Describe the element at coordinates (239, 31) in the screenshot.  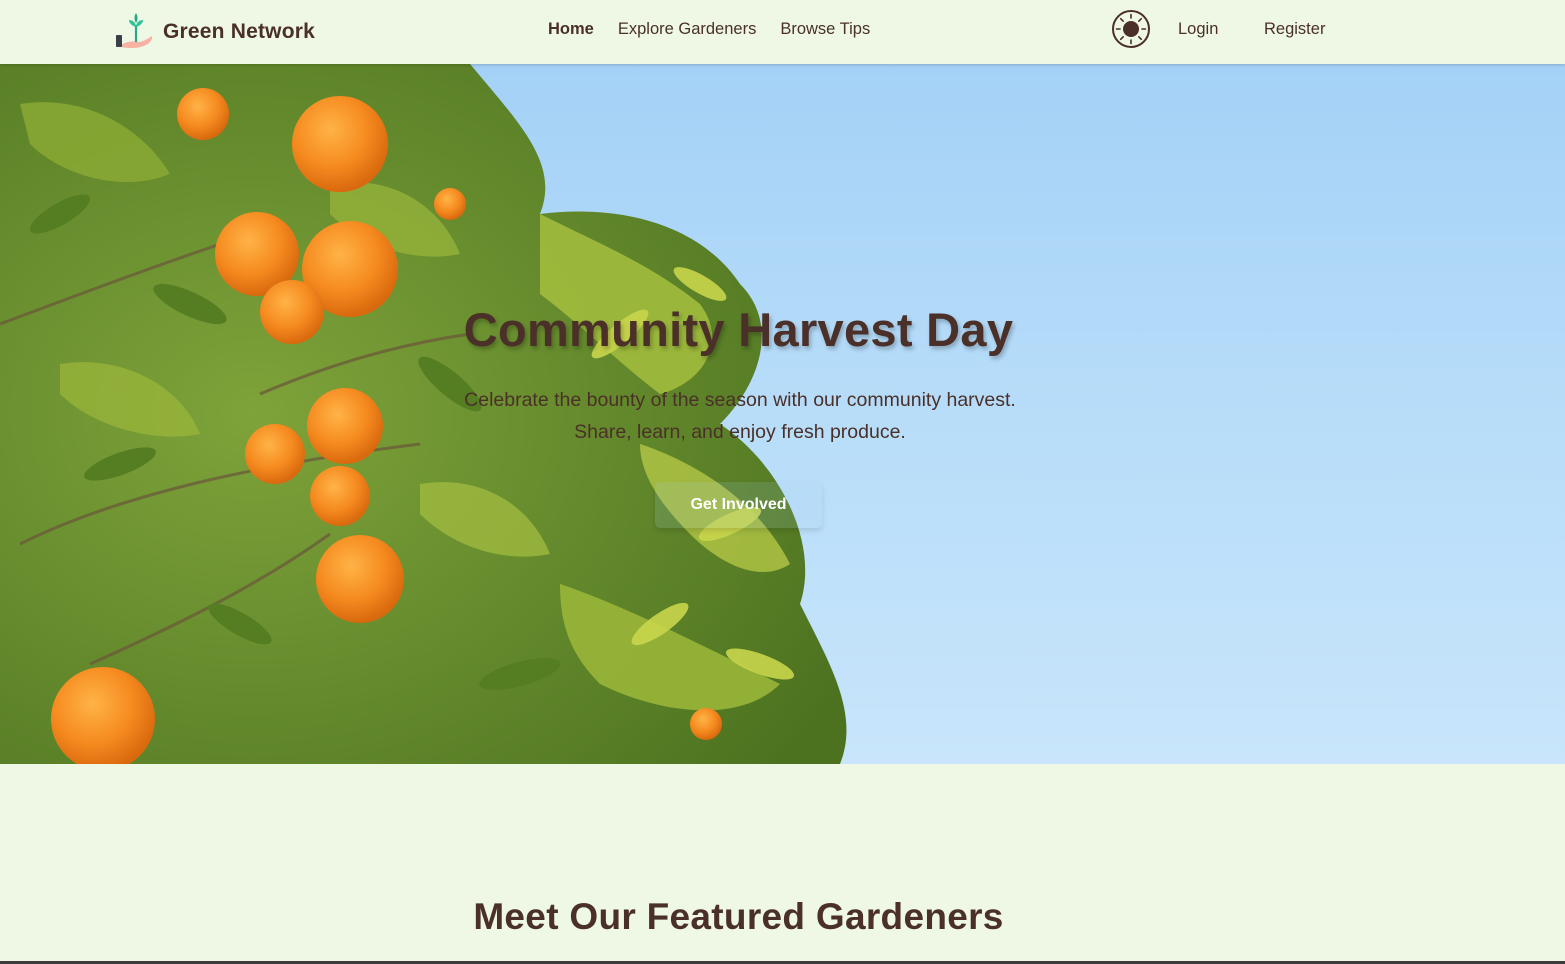
I see `brand-name: Green Network` at that location.